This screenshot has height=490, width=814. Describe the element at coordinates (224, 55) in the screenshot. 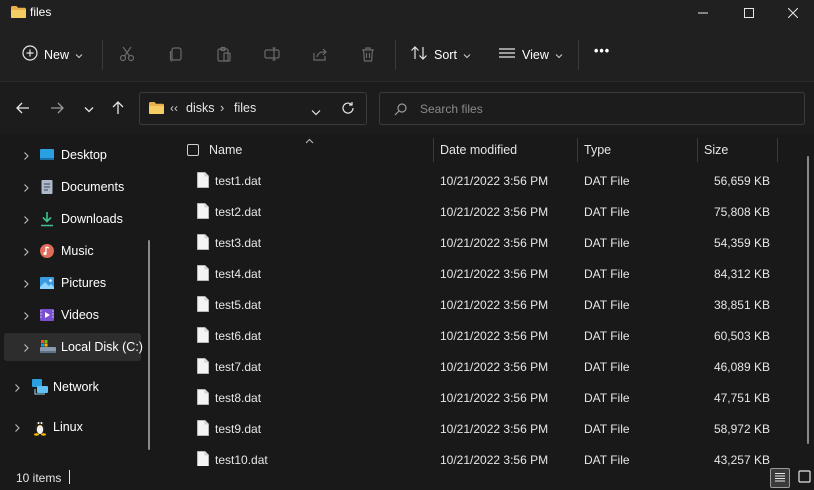

I see `paste-icon` at that location.